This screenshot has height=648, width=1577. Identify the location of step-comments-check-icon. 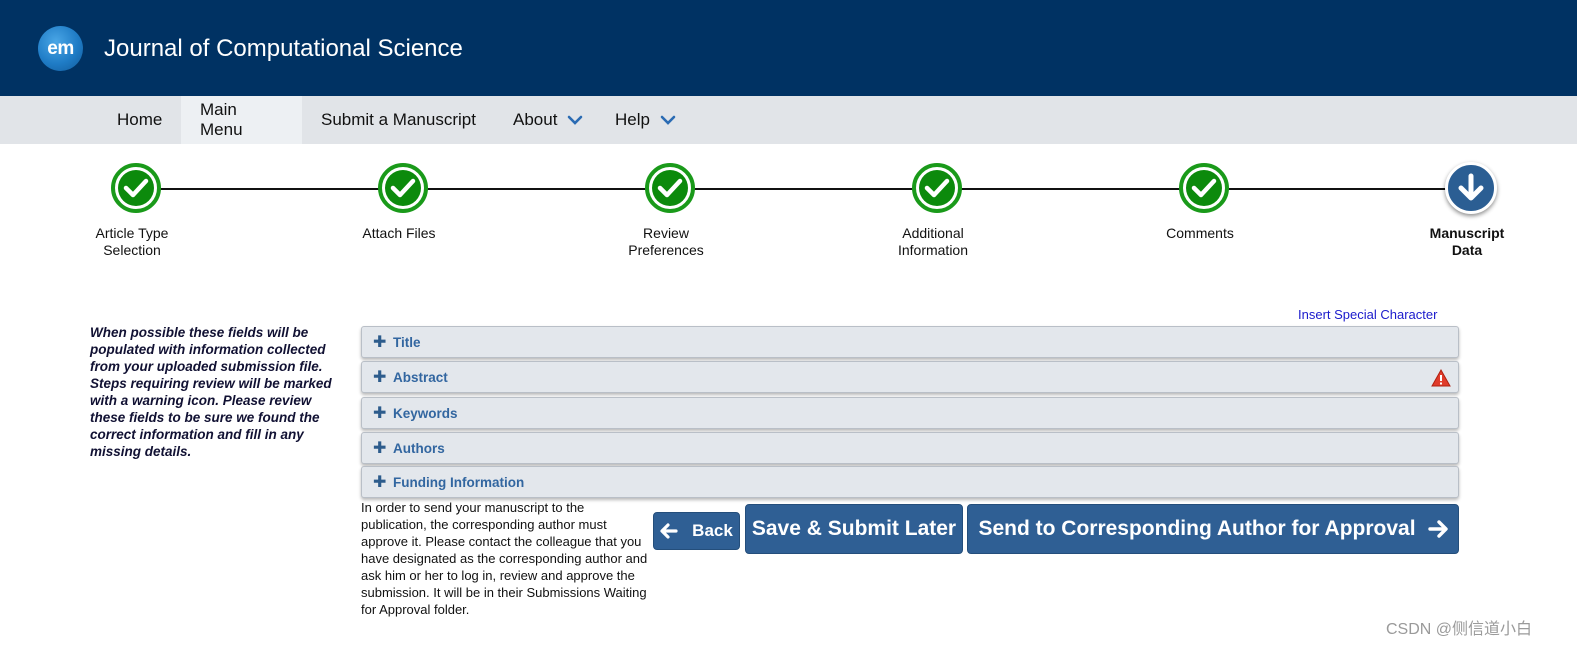
(1204, 188).